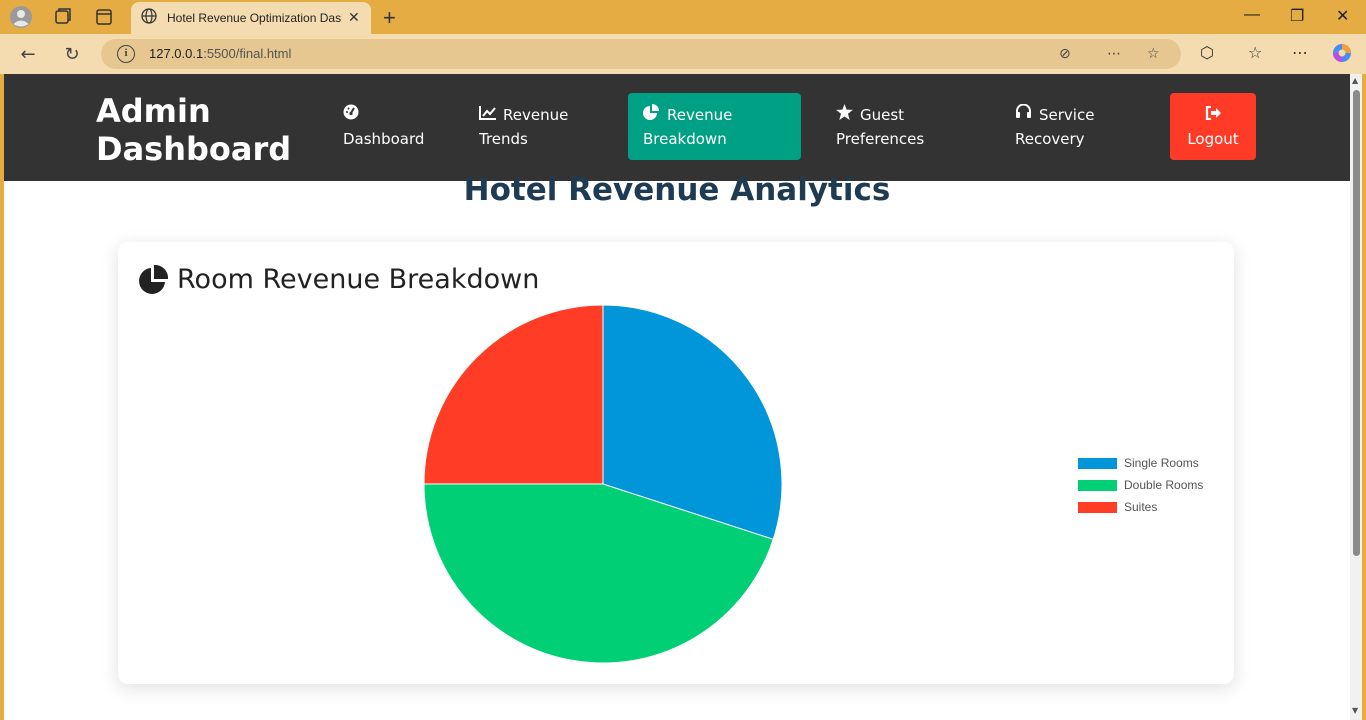  Describe the element at coordinates (1342, 16) in the screenshot. I see `close-window-icon: ✕` at that location.